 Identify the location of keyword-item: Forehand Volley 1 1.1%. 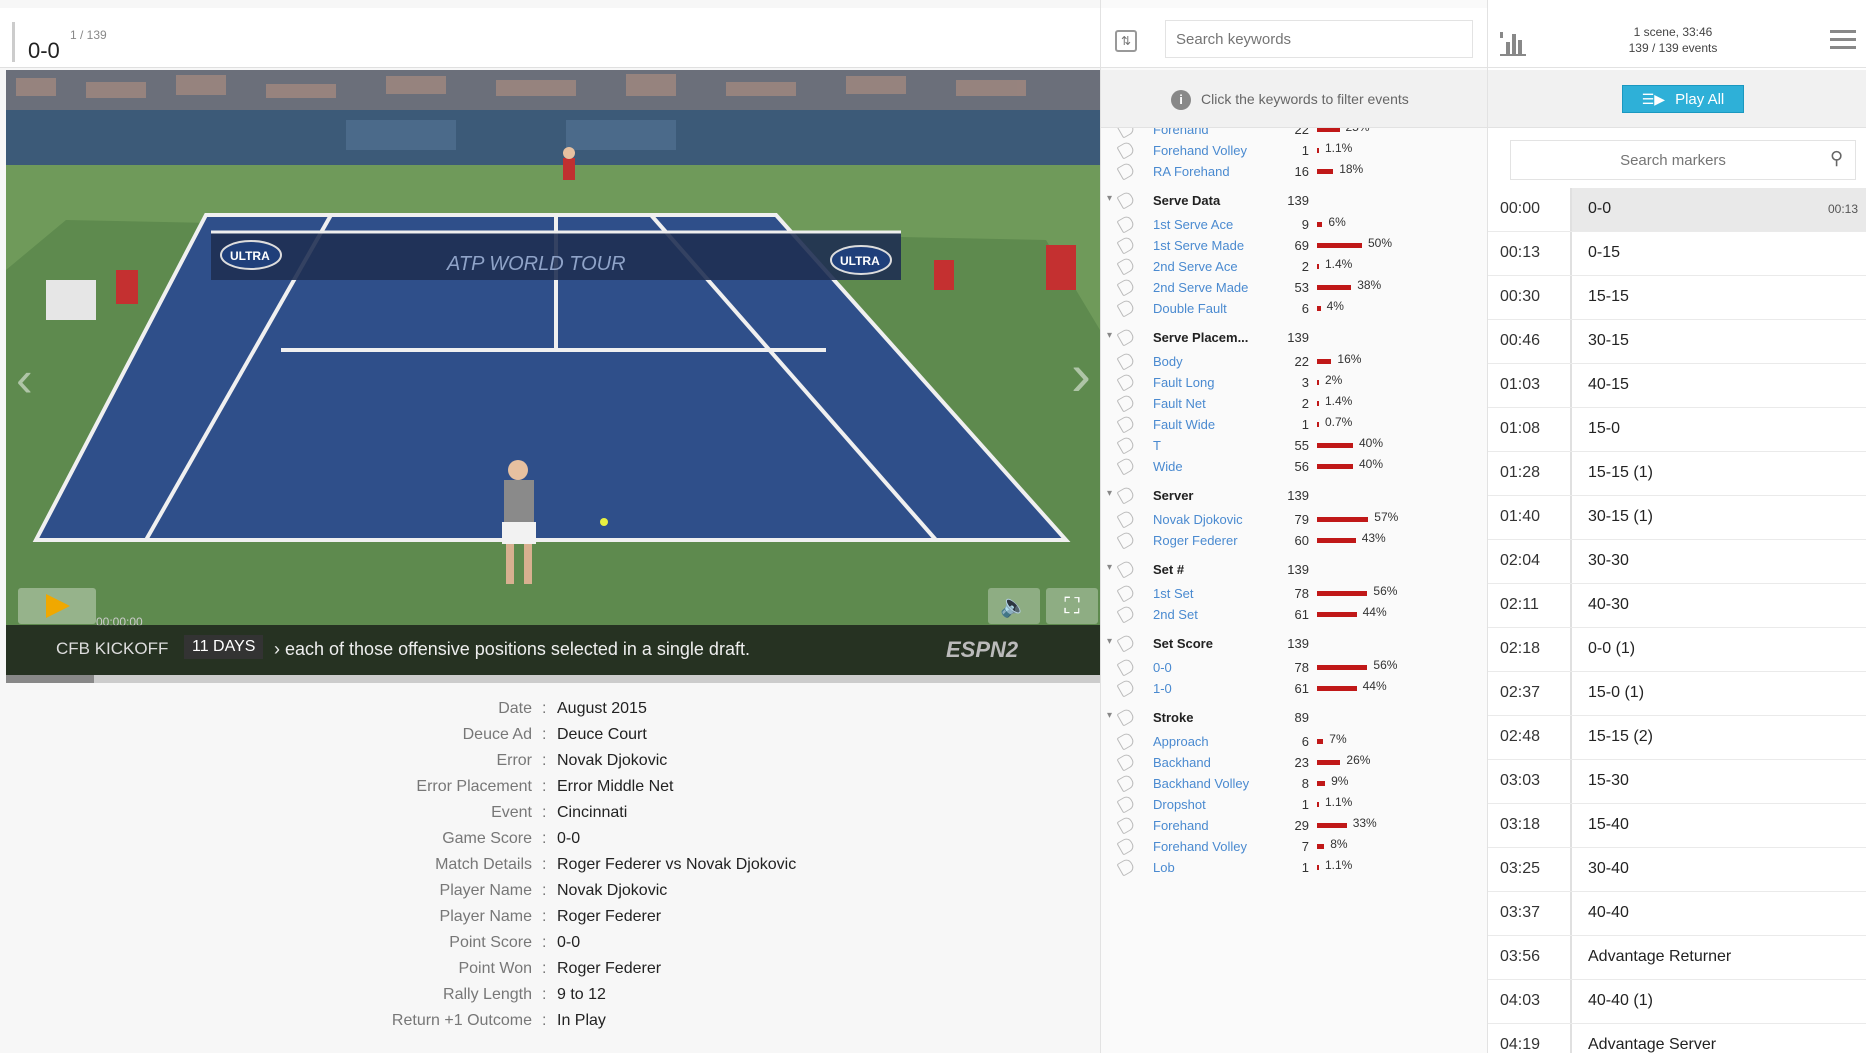
(1294, 151).